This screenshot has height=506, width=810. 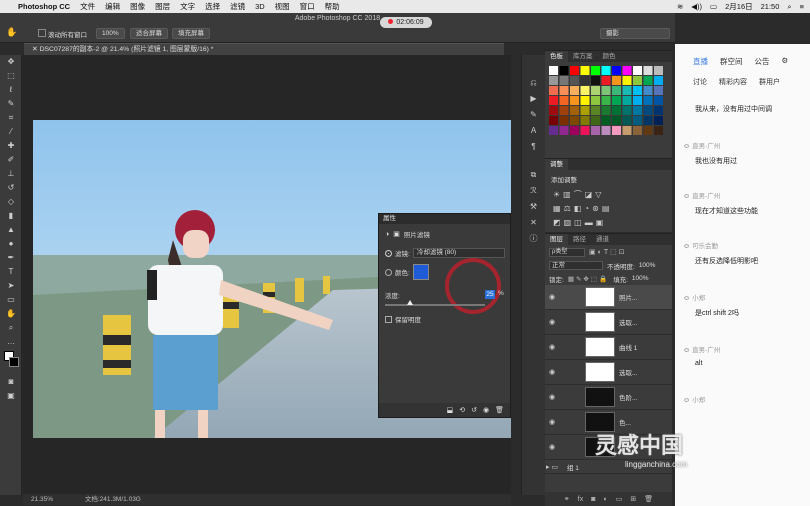 What do you see at coordinates (11, 104) in the screenshot?
I see `quick-select-tool-icon: ✎` at bounding box center [11, 104].